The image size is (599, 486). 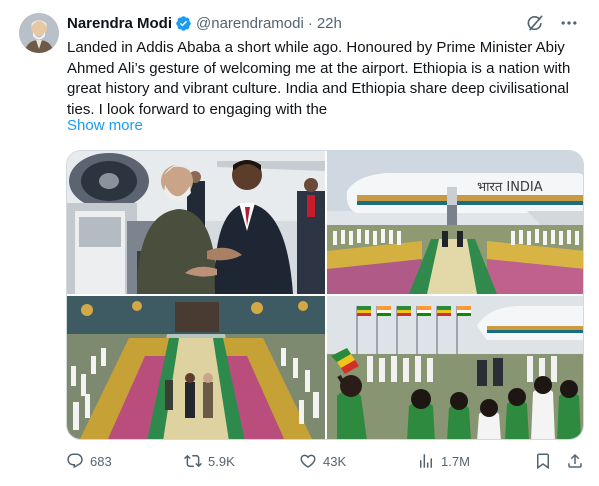 I want to click on reply-count: 683, so click(x=101, y=461).